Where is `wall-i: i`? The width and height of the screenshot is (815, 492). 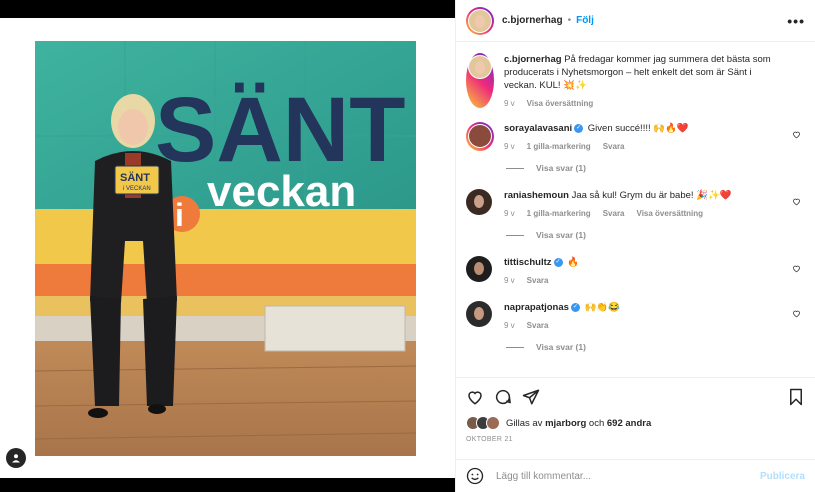
wall-i: i is located at coordinates (179, 215).